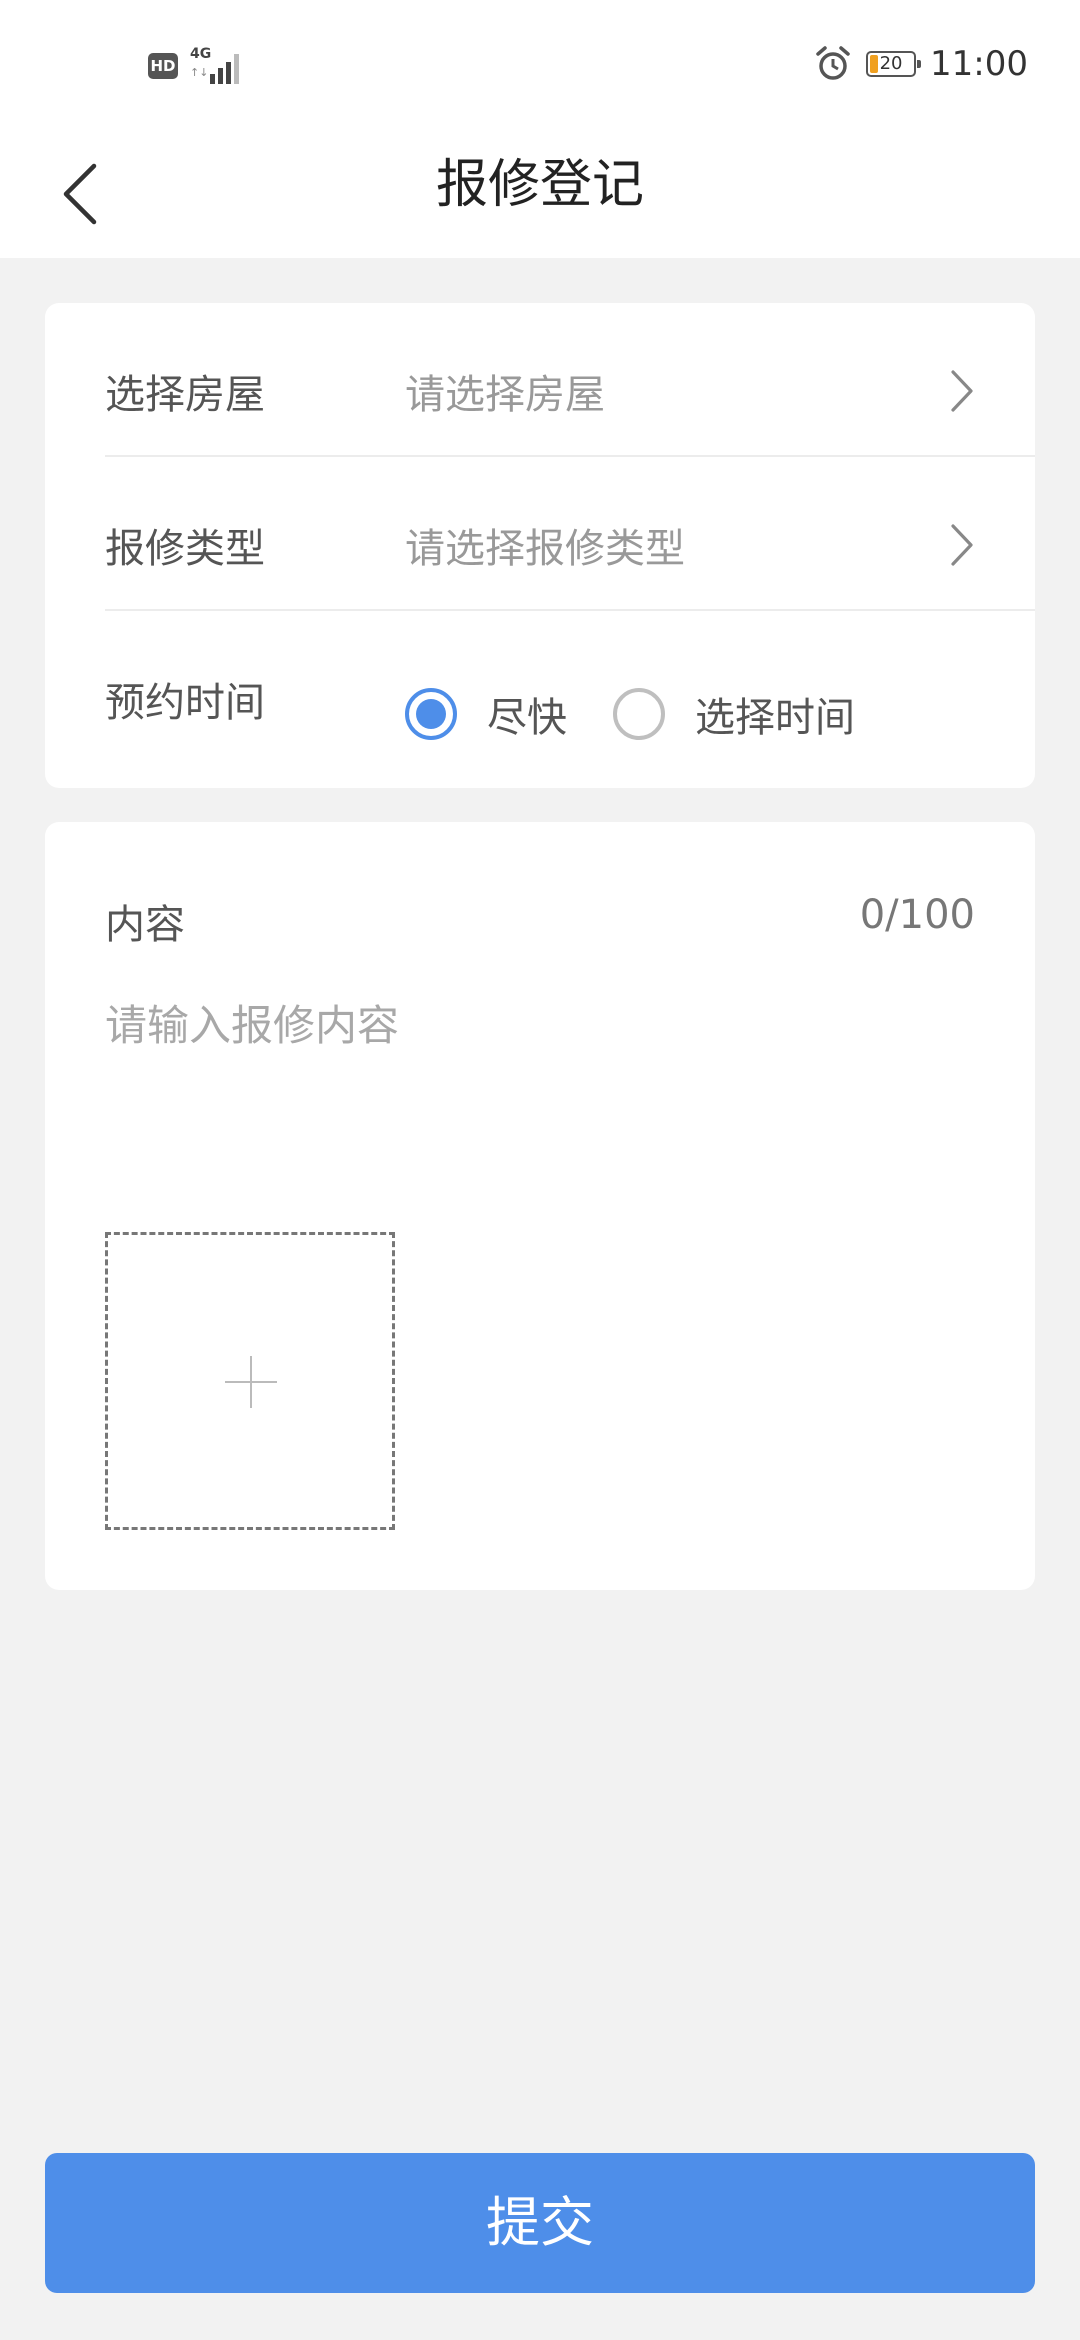  Describe the element at coordinates (979, 64) in the screenshot. I see `status-time: 11:00` at that location.